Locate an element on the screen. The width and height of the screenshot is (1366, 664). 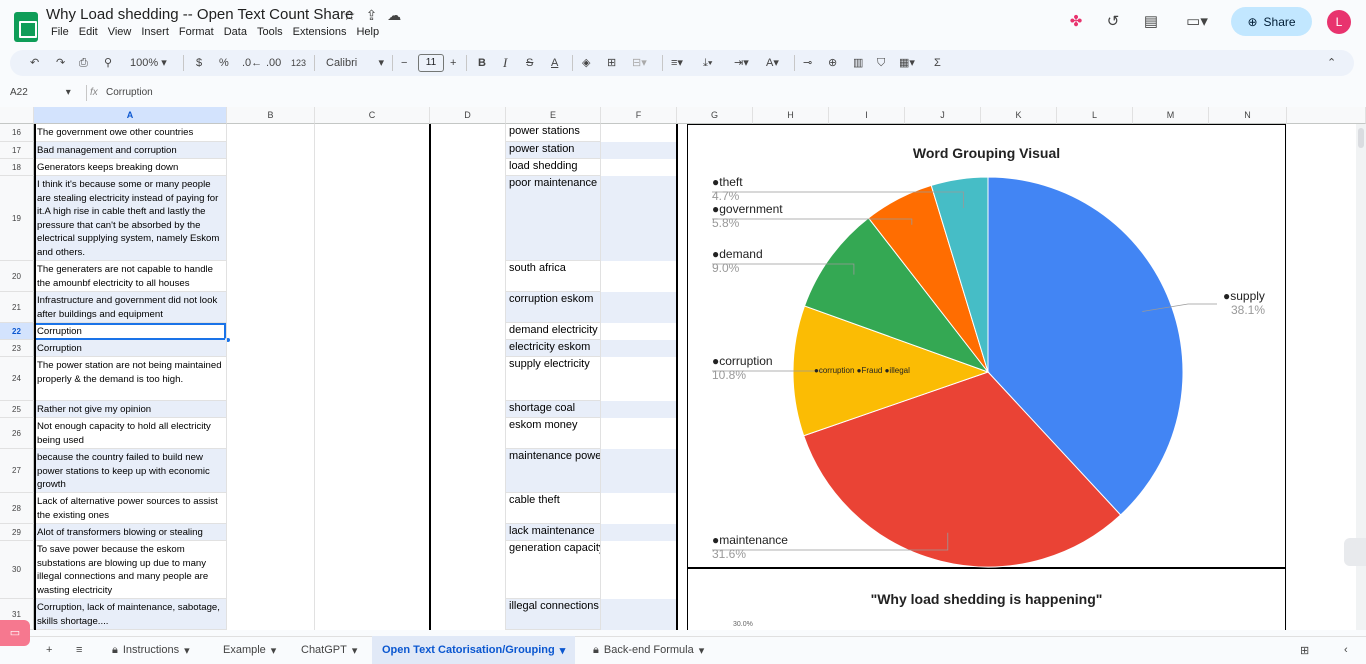
menu-data: Data is located at coordinates (235, 32).